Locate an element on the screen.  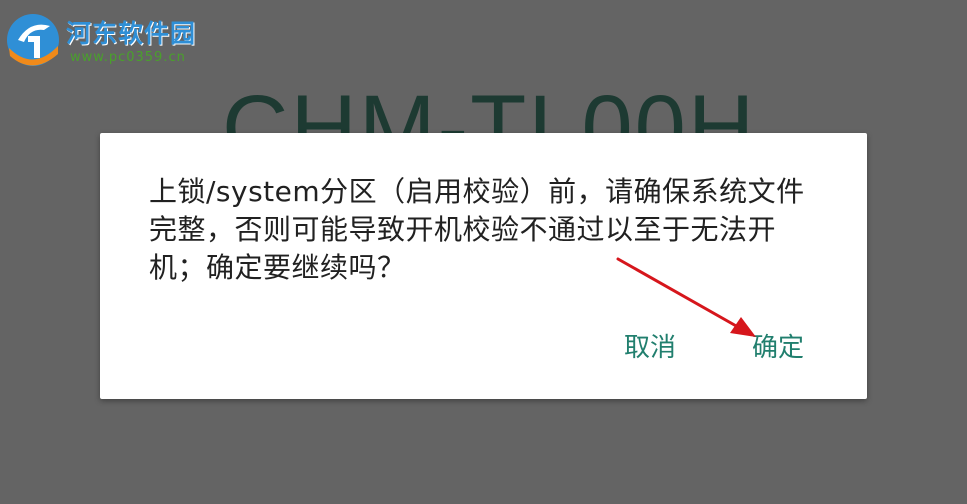
cancel-button: 取消 is located at coordinates (650, 345).